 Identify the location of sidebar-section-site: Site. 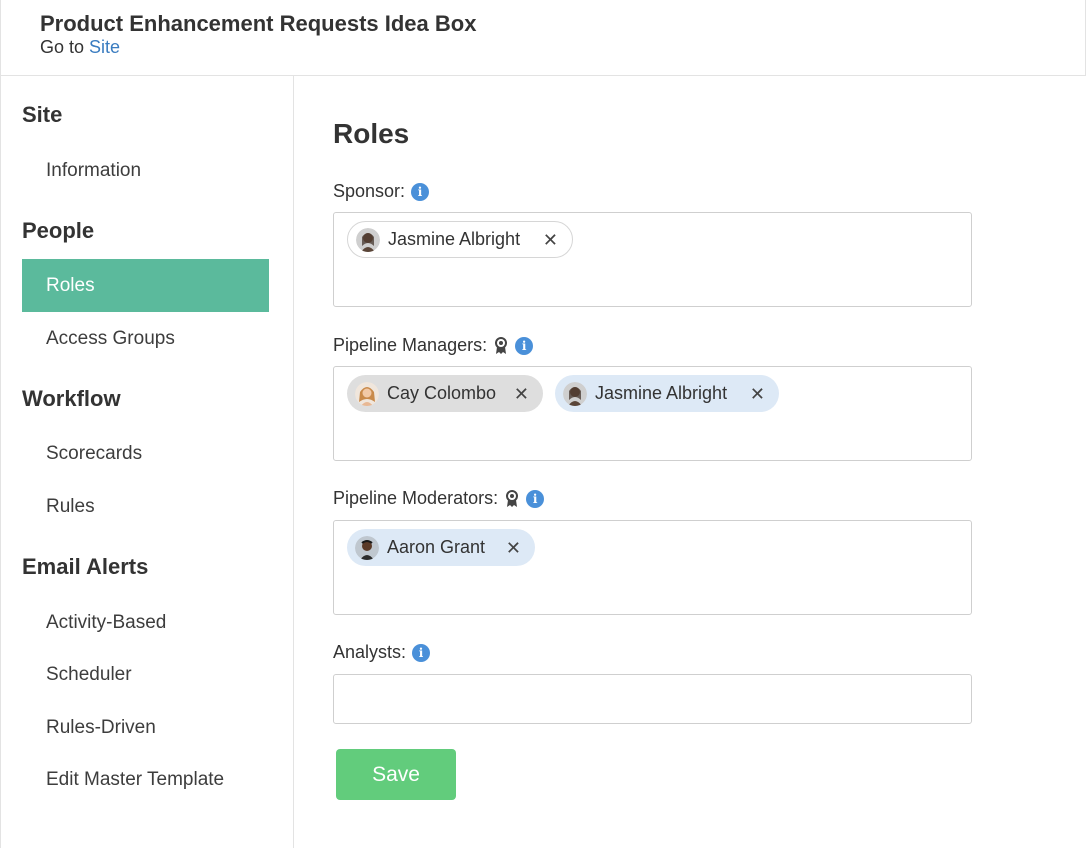
(42, 114).